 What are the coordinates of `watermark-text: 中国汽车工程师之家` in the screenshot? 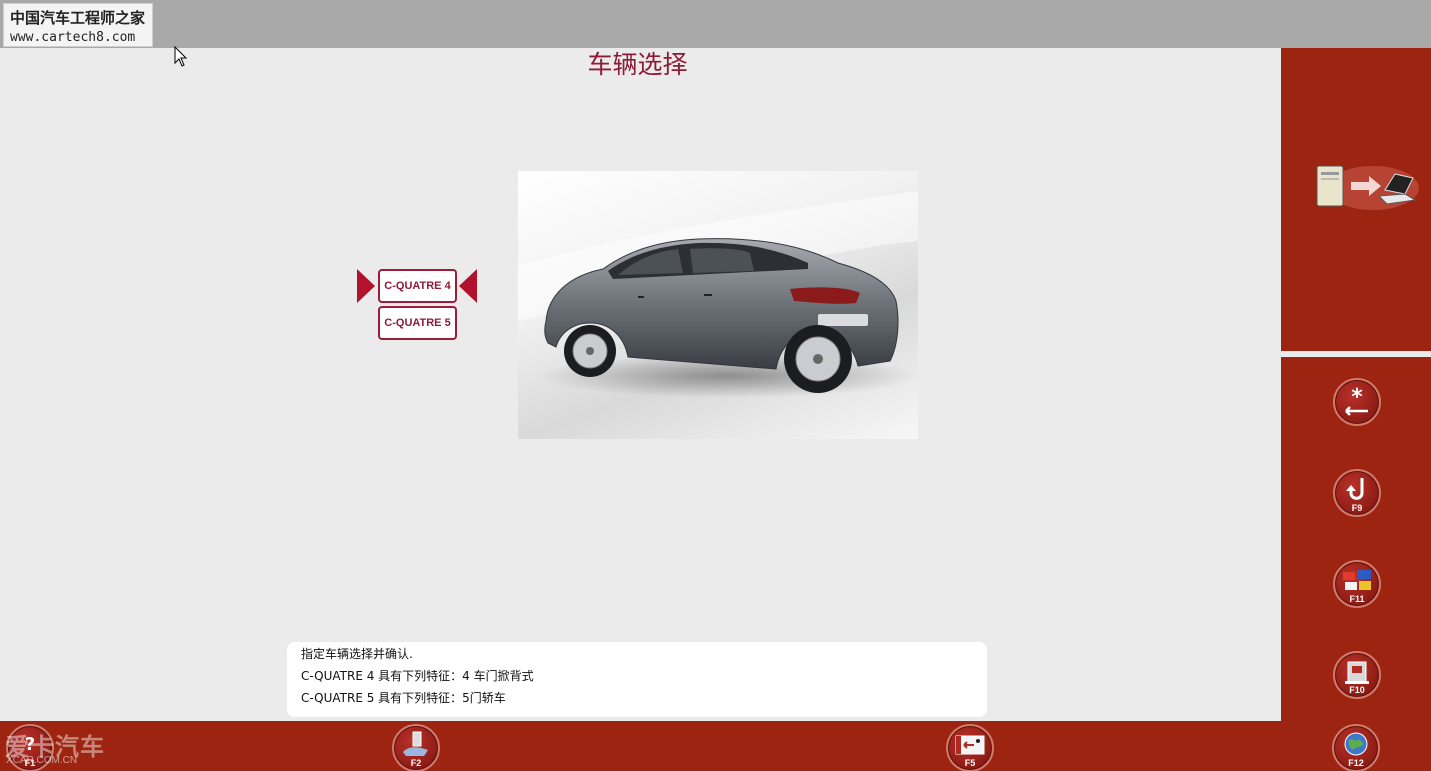 It's located at (78, 18).